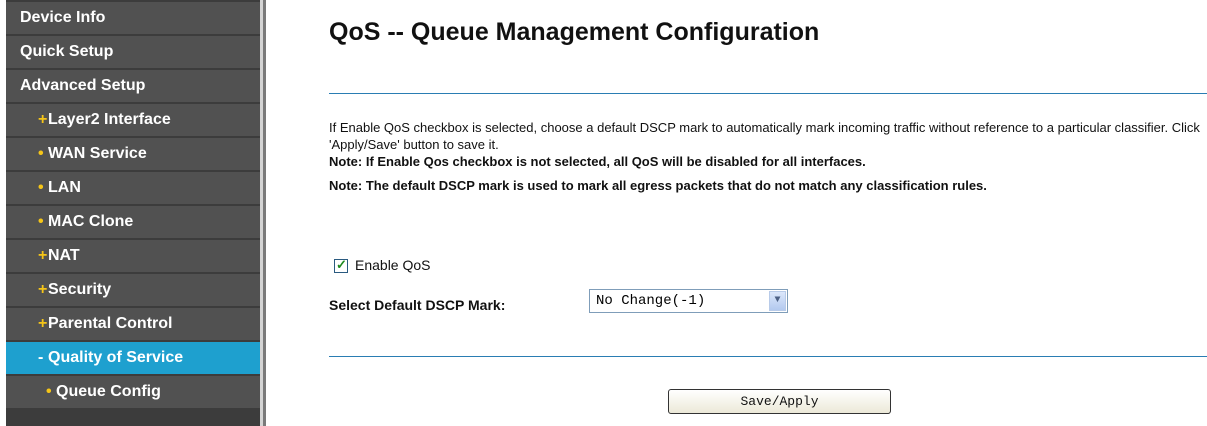 This screenshot has width=1207, height=426. Describe the element at coordinates (64, 255) in the screenshot. I see `sidebar-item-label: NAT` at that location.